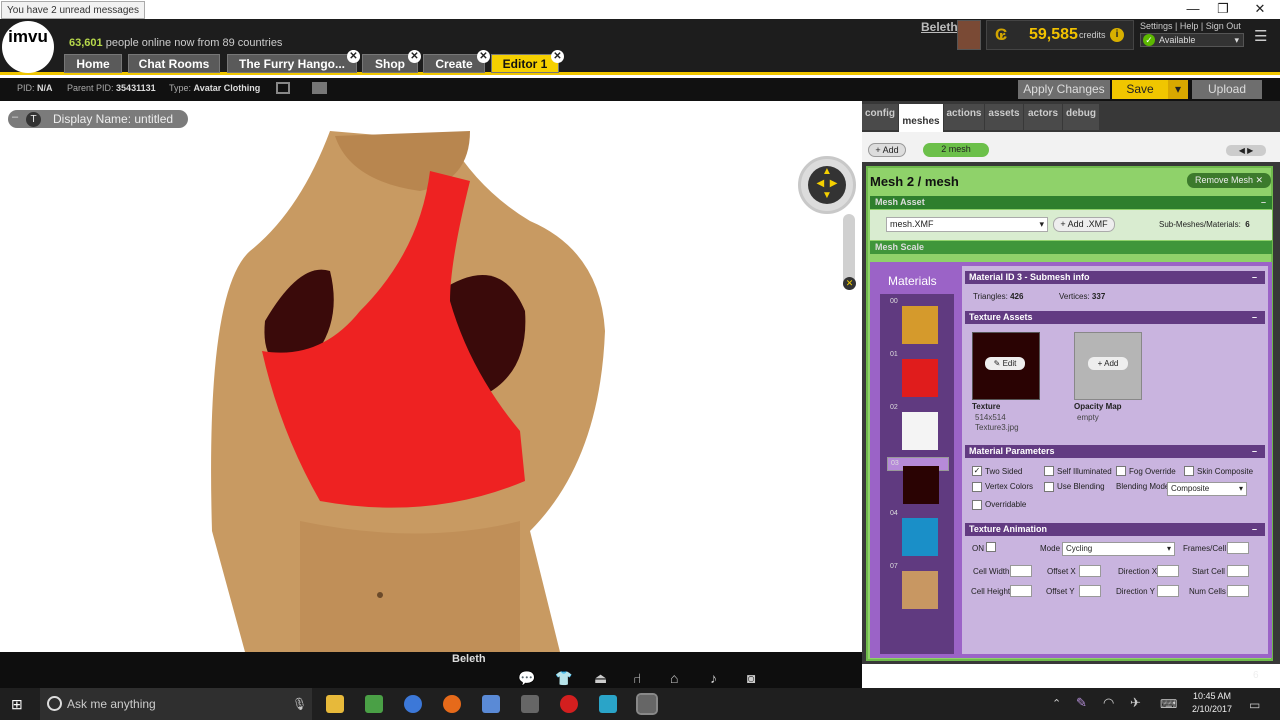 Image resolution: width=1280 pixels, height=720 pixels. What do you see at coordinates (1005, 363) in the screenshot?
I see `edit-texture-button: ✎ Edit` at bounding box center [1005, 363].